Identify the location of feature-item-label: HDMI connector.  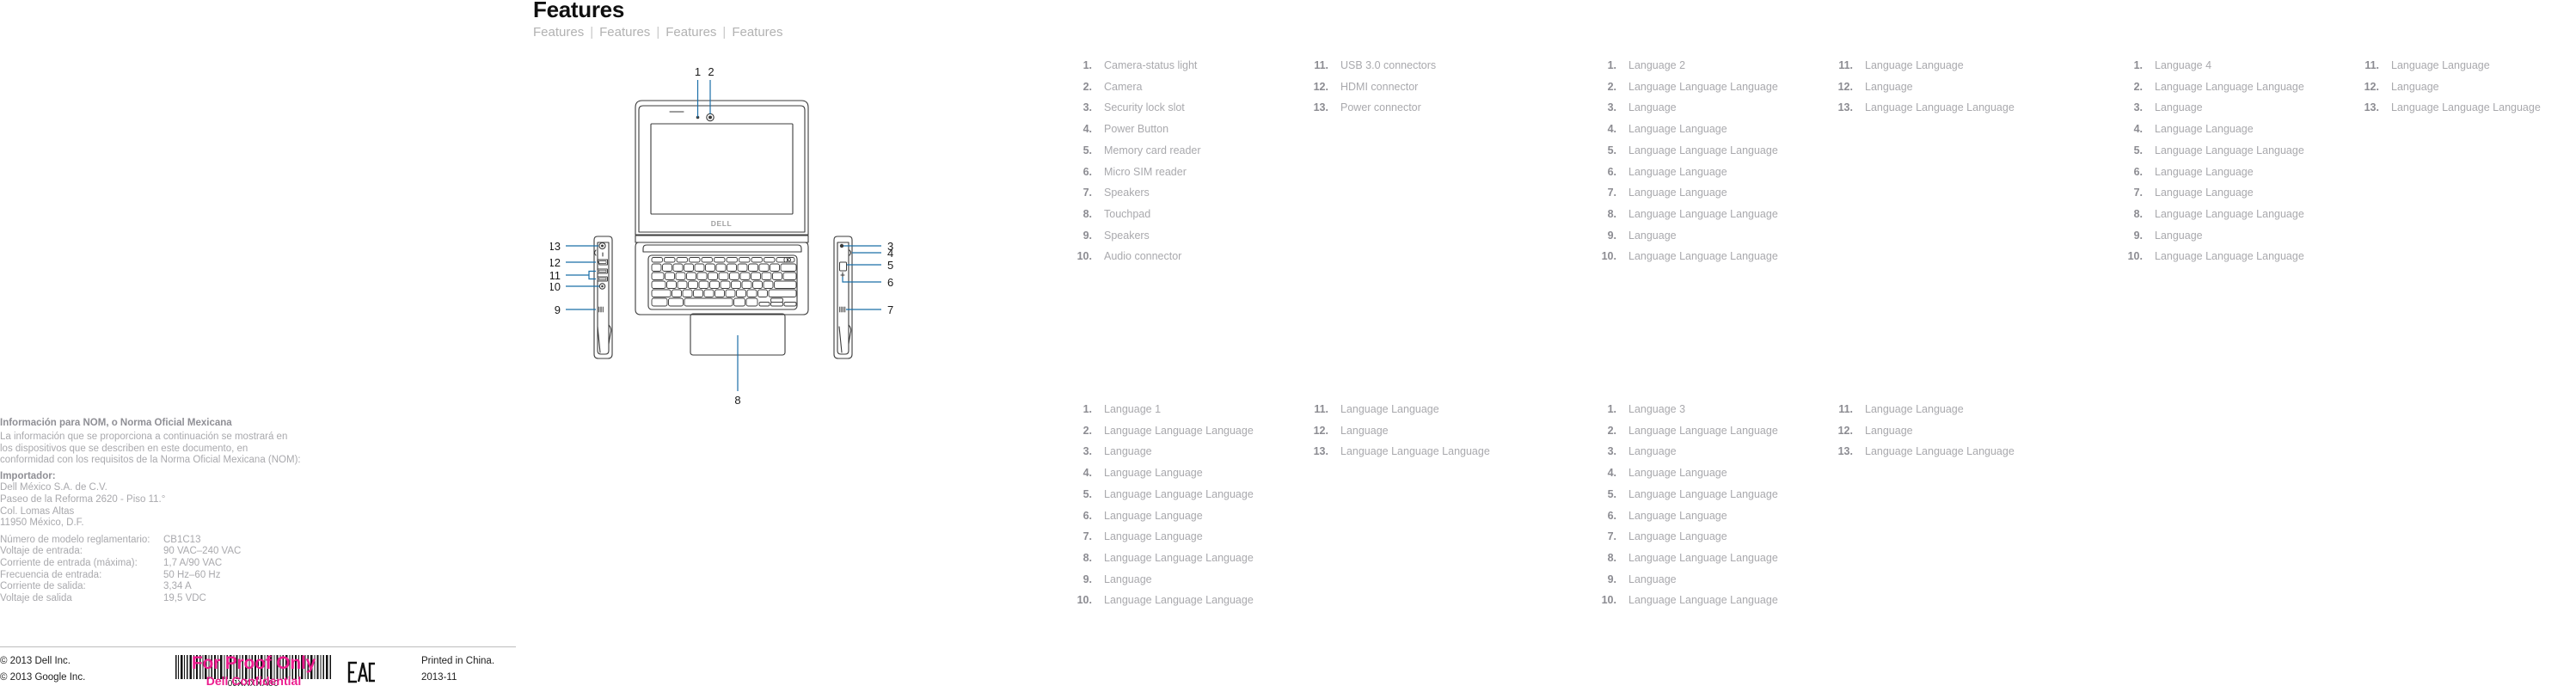
(1380, 87).